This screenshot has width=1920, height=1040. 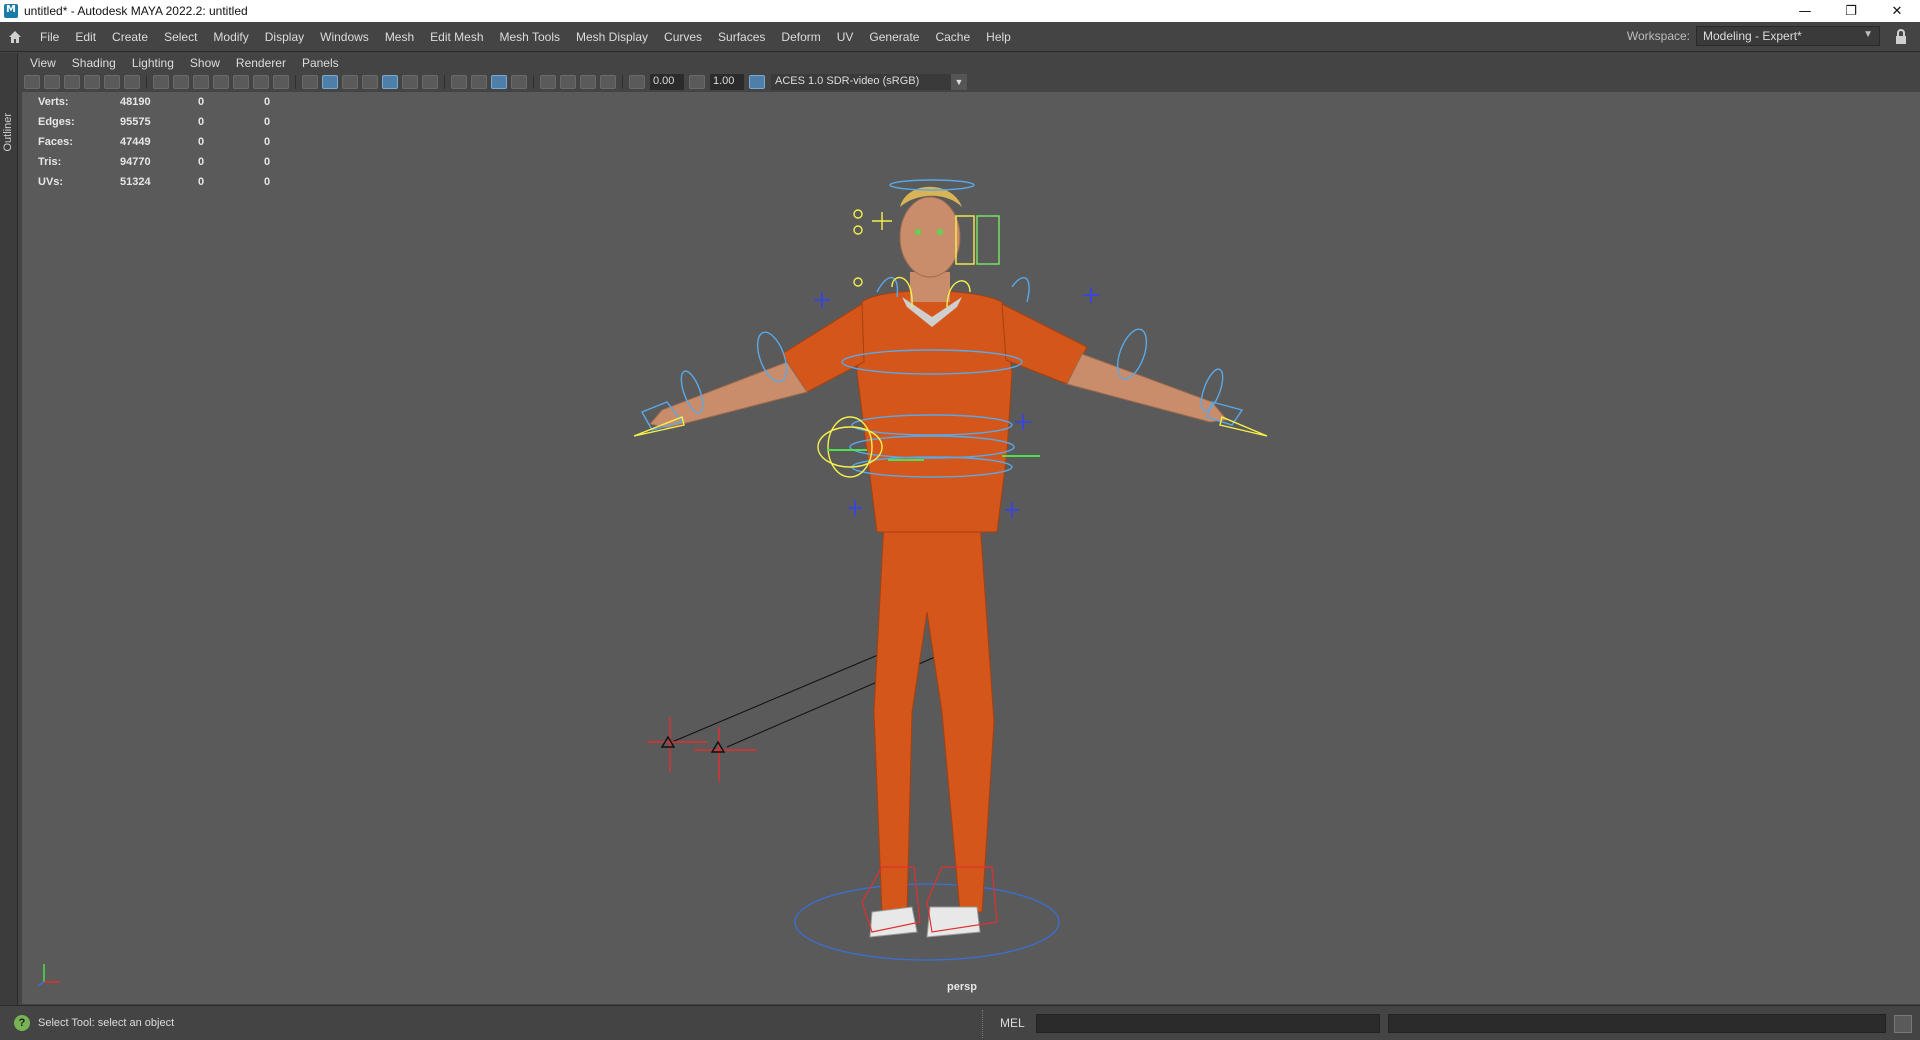 What do you see at coordinates (261, 82) in the screenshot?
I see `safe-action-icon` at bounding box center [261, 82].